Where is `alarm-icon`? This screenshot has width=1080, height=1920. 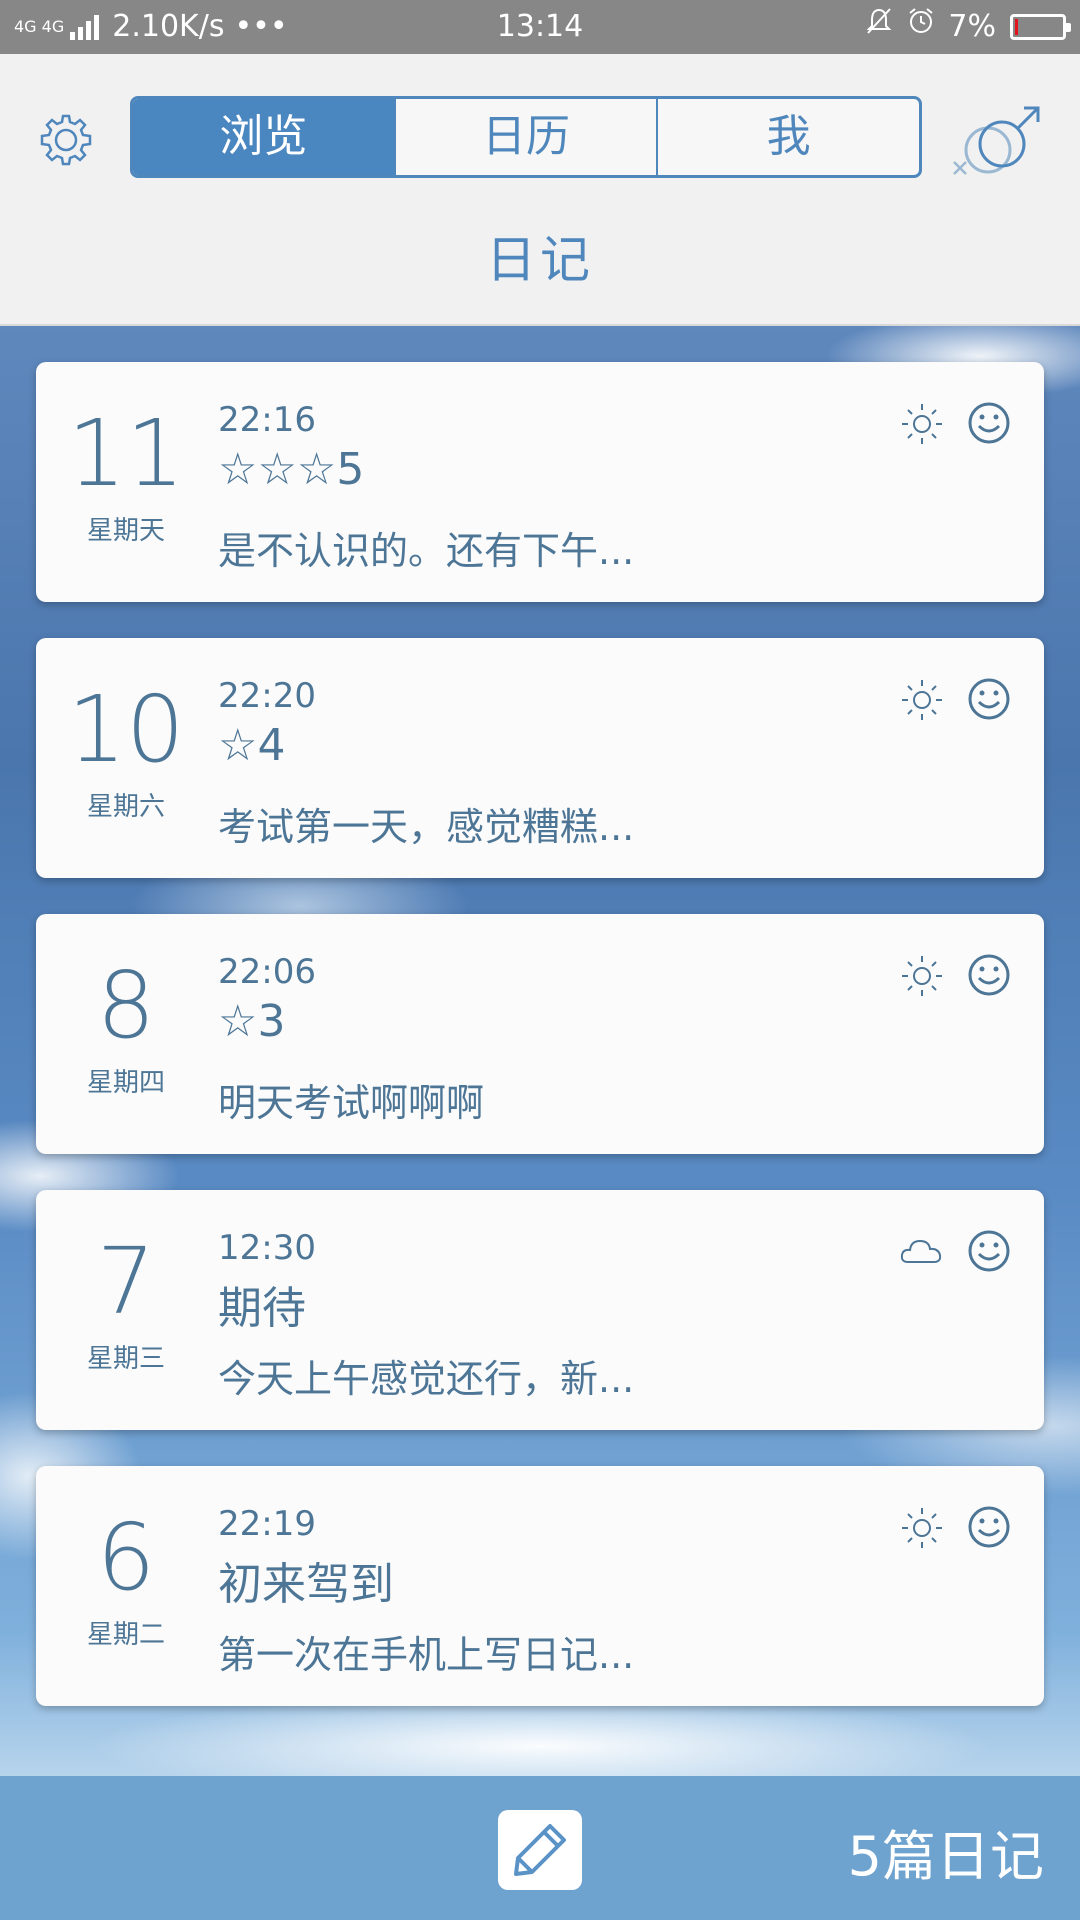
alarm-icon is located at coordinates (921, 27).